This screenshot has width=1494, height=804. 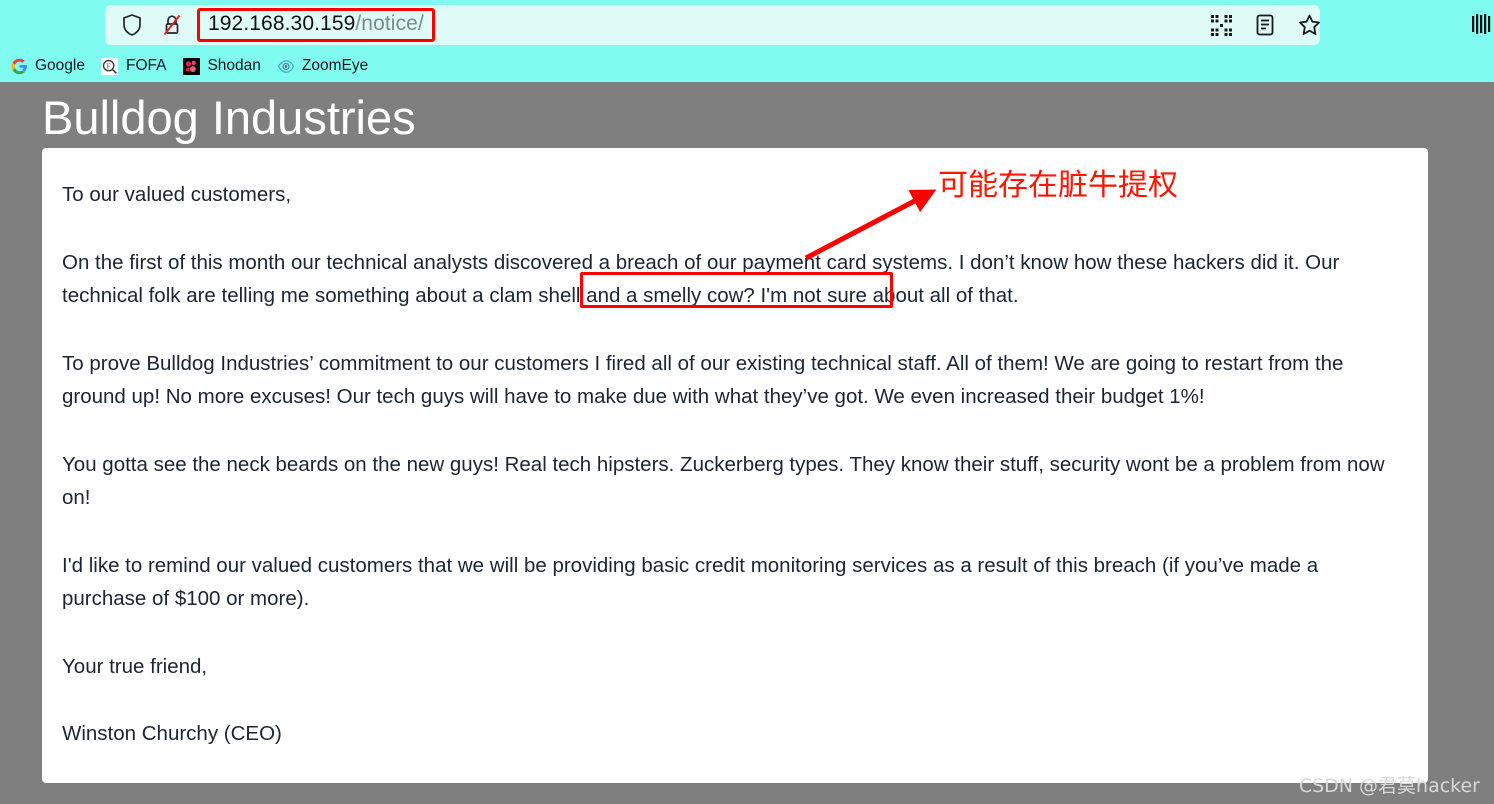 I want to click on zoomeye-icon, so click(x=286, y=66).